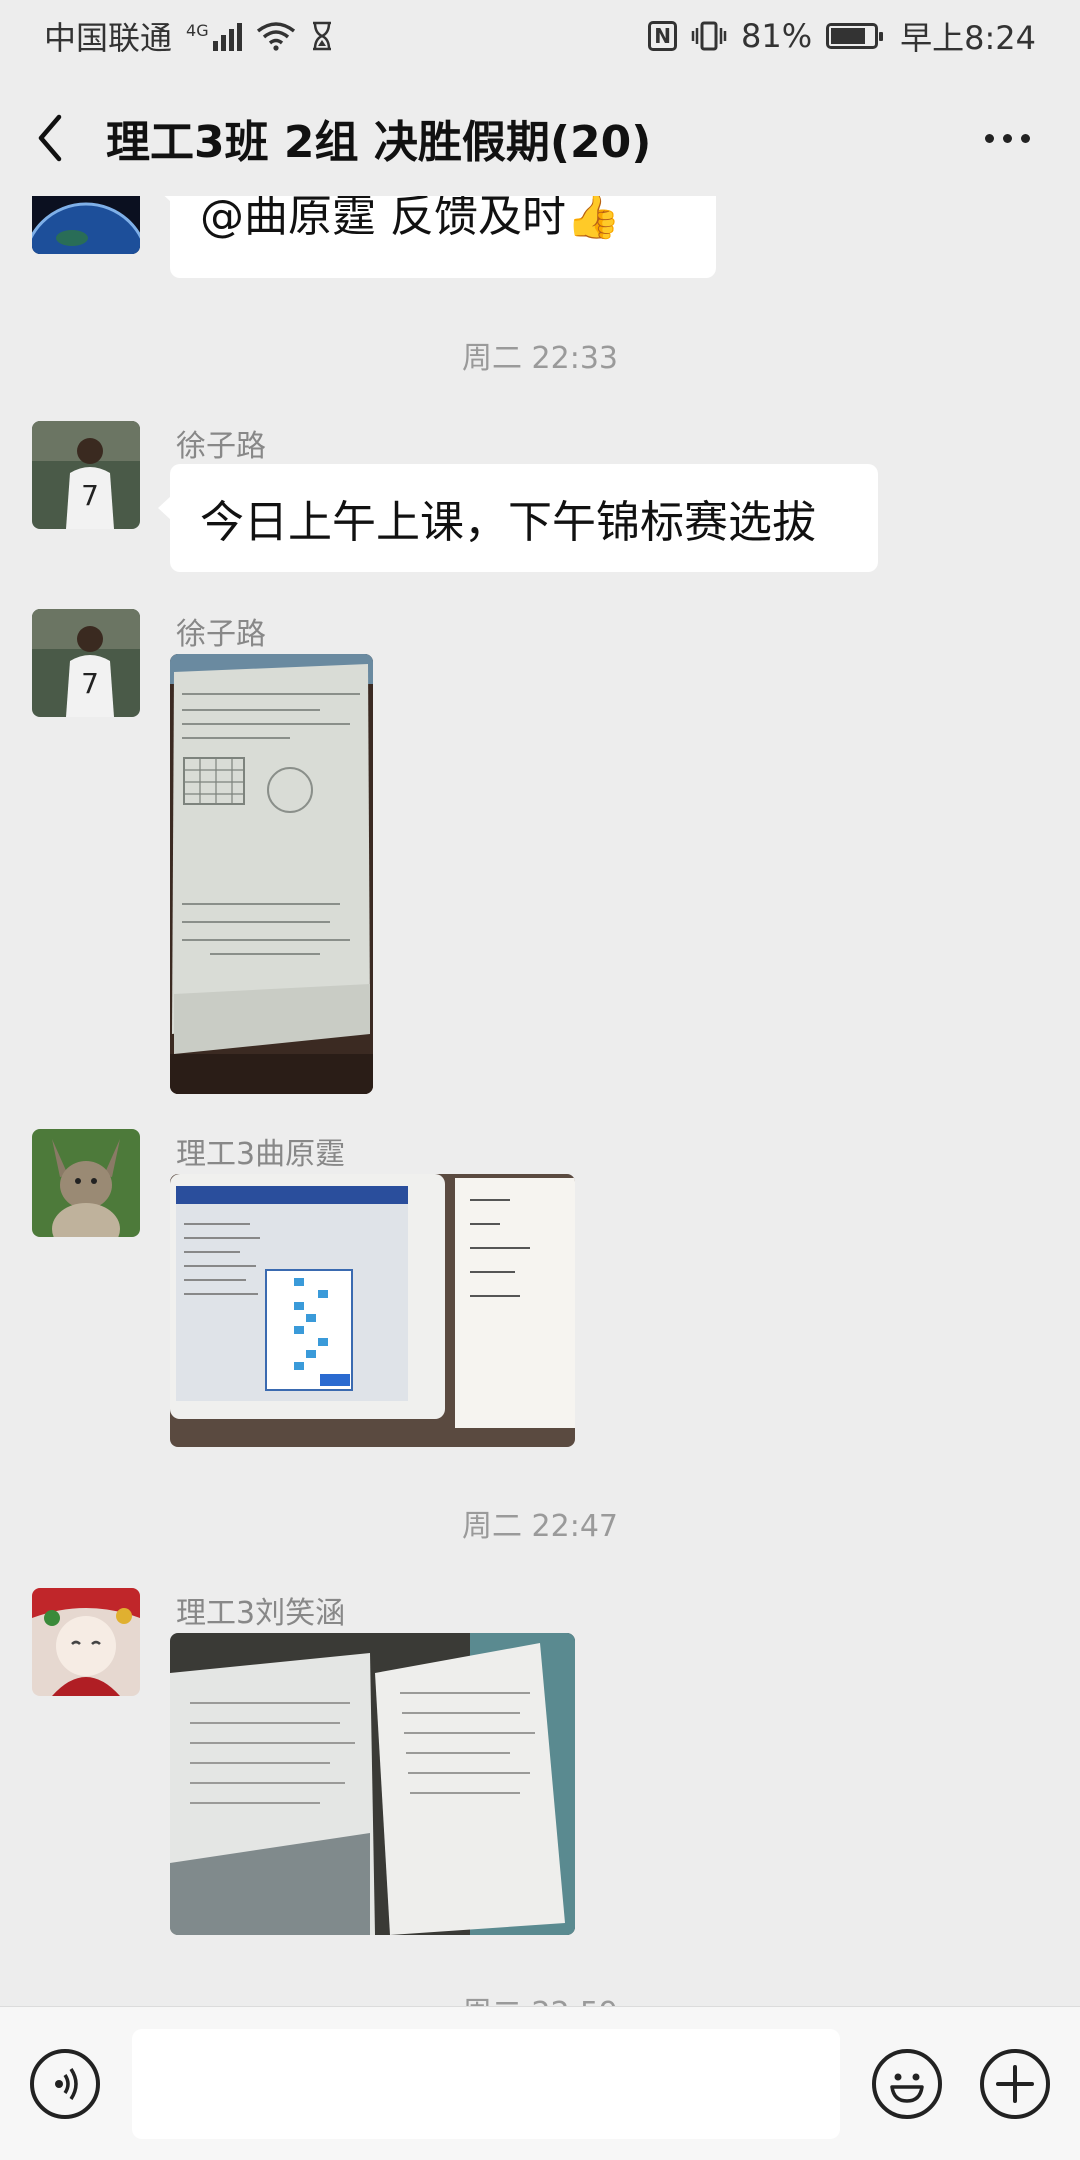  What do you see at coordinates (197, 30) in the screenshot?
I see `network-label: 4G` at bounding box center [197, 30].